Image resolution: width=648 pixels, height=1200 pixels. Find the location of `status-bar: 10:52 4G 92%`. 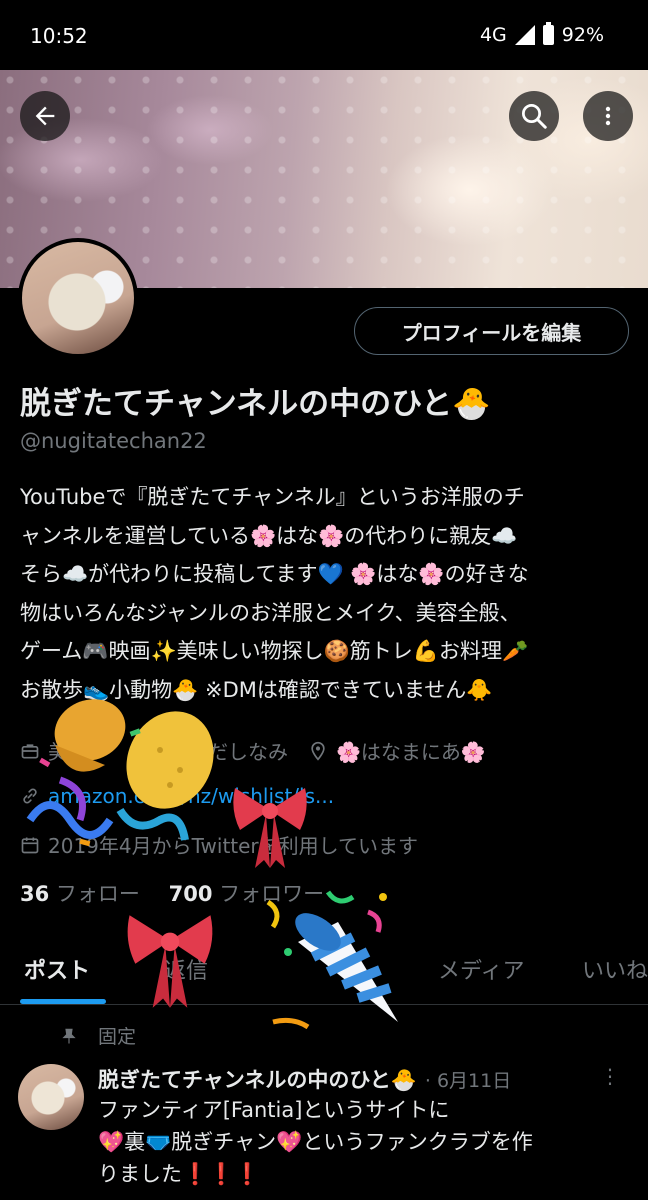

status-bar: 10:52 4G 92% is located at coordinates (324, 35).